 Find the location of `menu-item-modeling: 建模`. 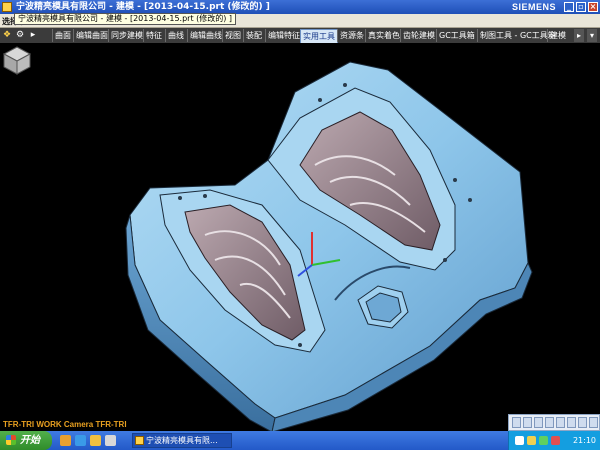

menu-item-modeling: 建模 is located at coordinates (557, 35).